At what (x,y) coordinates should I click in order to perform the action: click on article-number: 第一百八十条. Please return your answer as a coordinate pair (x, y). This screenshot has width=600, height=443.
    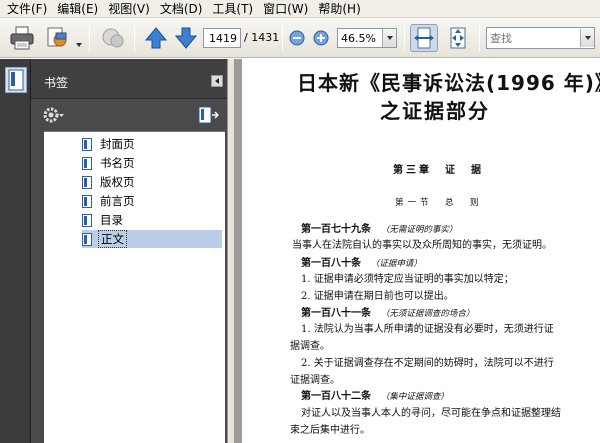
    Looking at the image, I should click on (331, 263).